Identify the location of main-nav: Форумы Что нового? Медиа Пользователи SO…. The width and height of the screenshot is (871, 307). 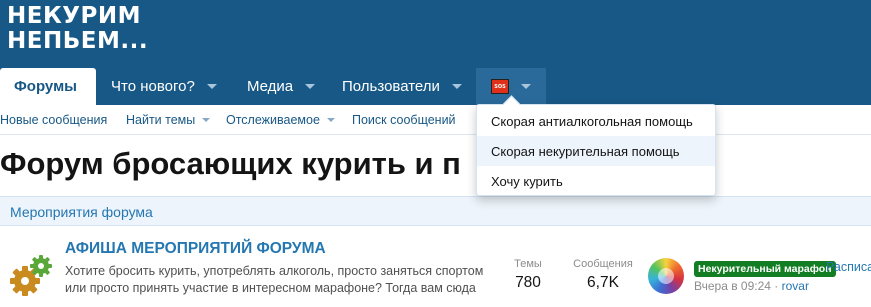
(435, 86).